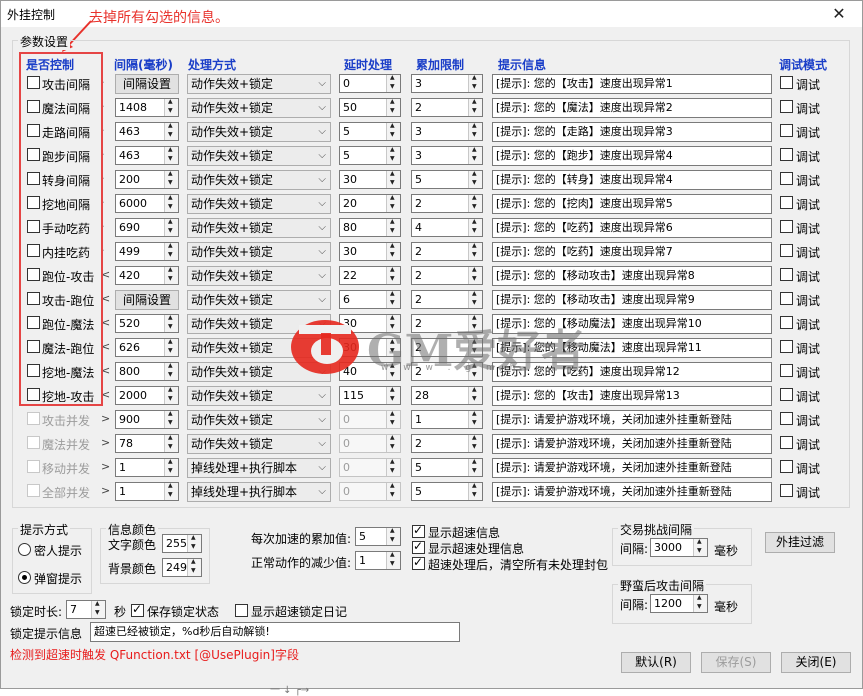 This screenshot has width=863, height=696. What do you see at coordinates (370, 107) in the screenshot?
I see `delay-input: 50` at bounding box center [370, 107].